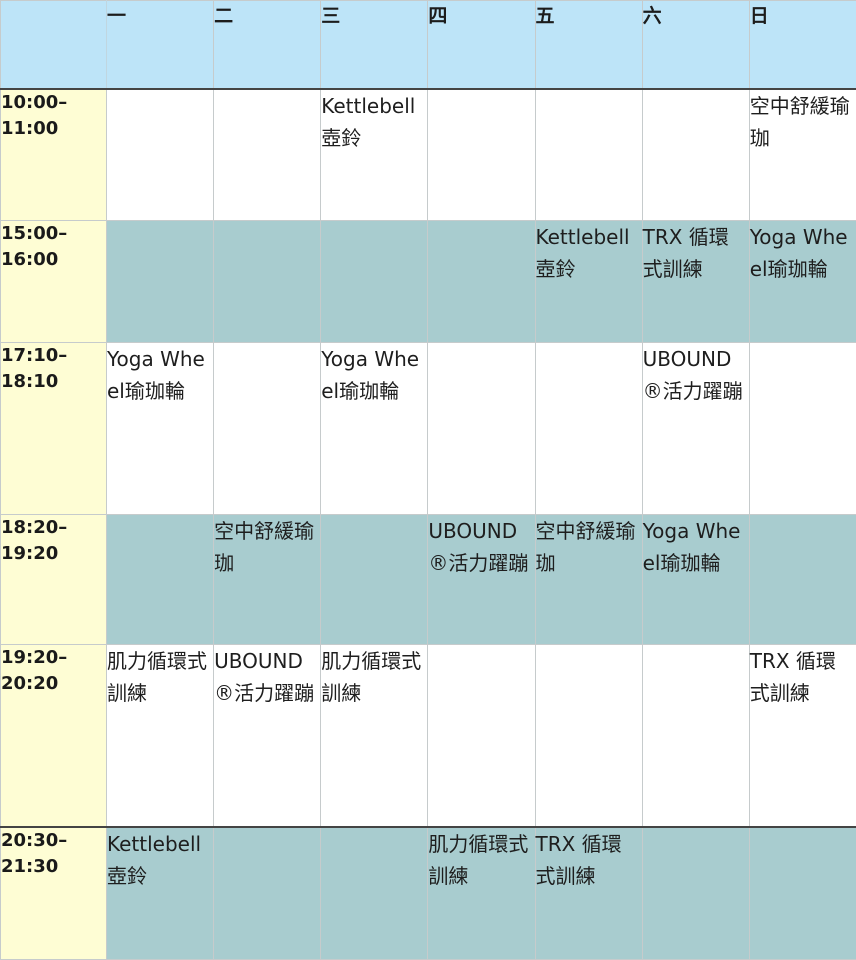 This screenshot has height=960, width=856. What do you see at coordinates (53, 554) in the screenshot?
I see `time-end: 19:20` at bounding box center [53, 554].